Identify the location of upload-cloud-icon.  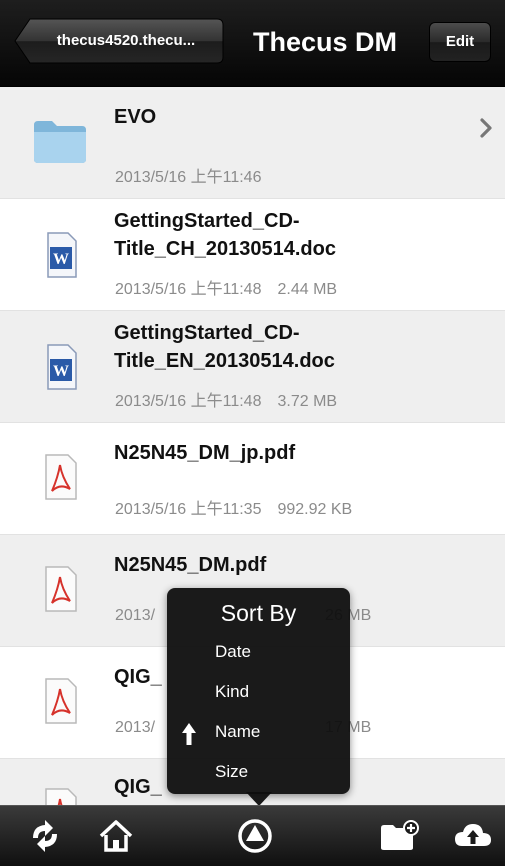
(473, 835).